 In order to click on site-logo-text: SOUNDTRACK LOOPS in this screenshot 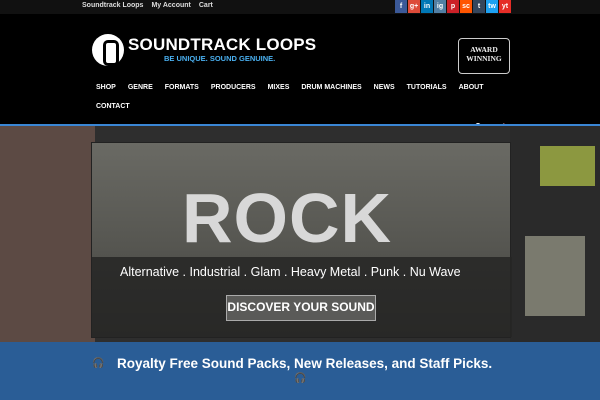, I will do `click(222, 45)`.